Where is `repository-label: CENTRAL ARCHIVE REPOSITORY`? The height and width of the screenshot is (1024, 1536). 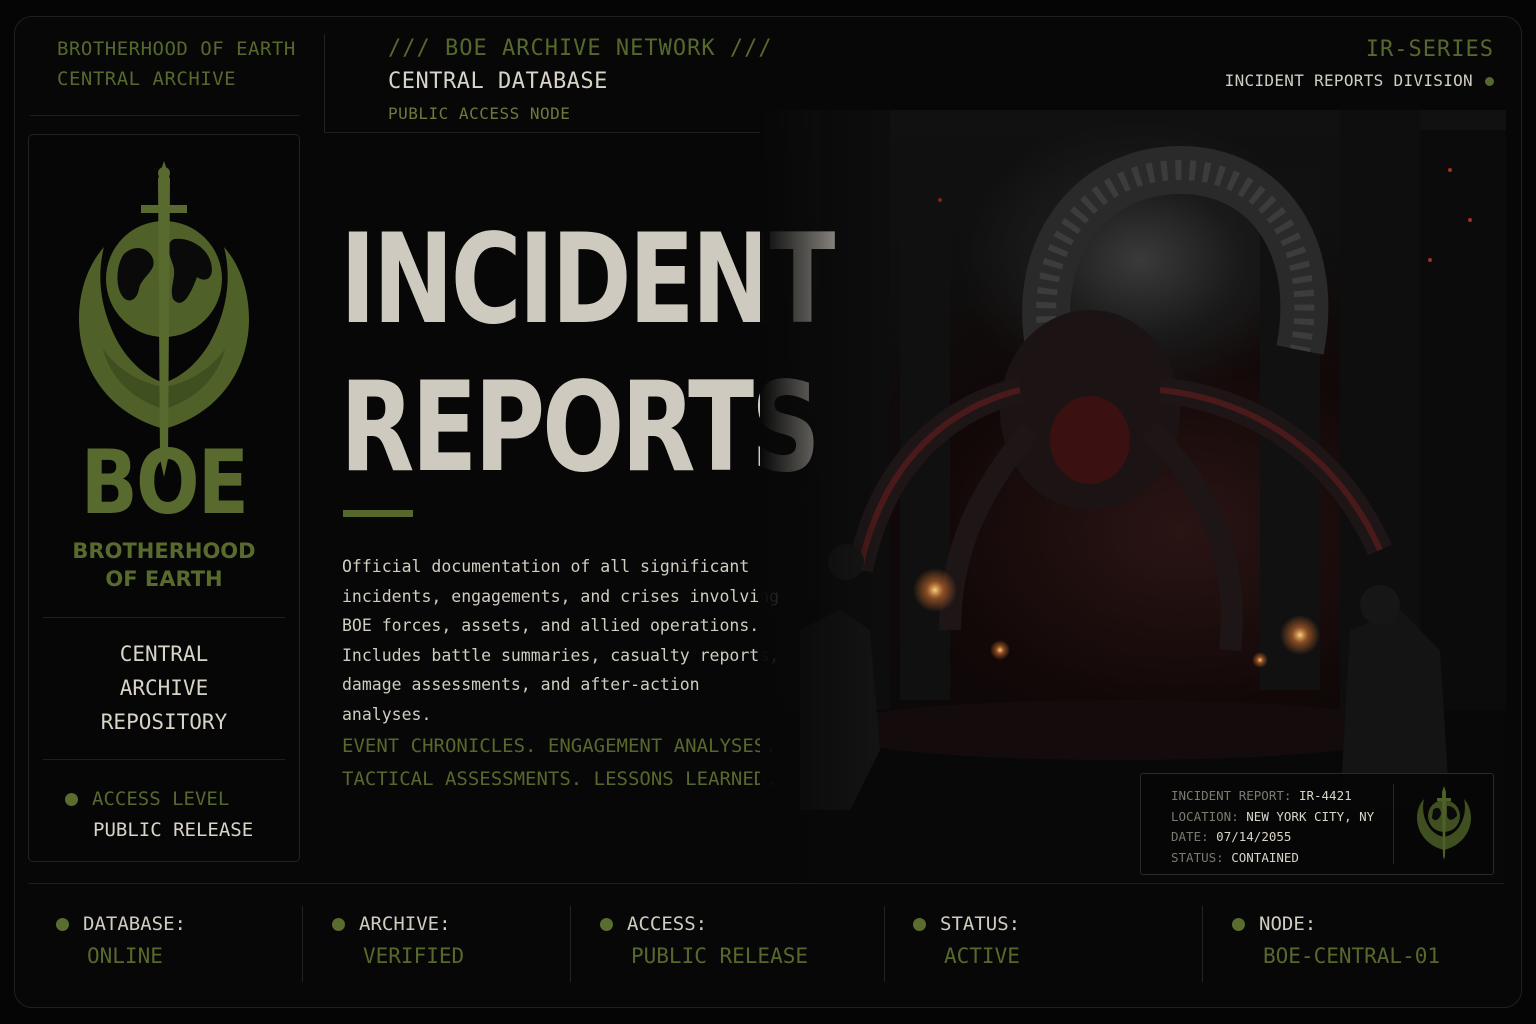
repository-label: CENTRAL ARCHIVE REPOSITORY is located at coordinates (164, 688).